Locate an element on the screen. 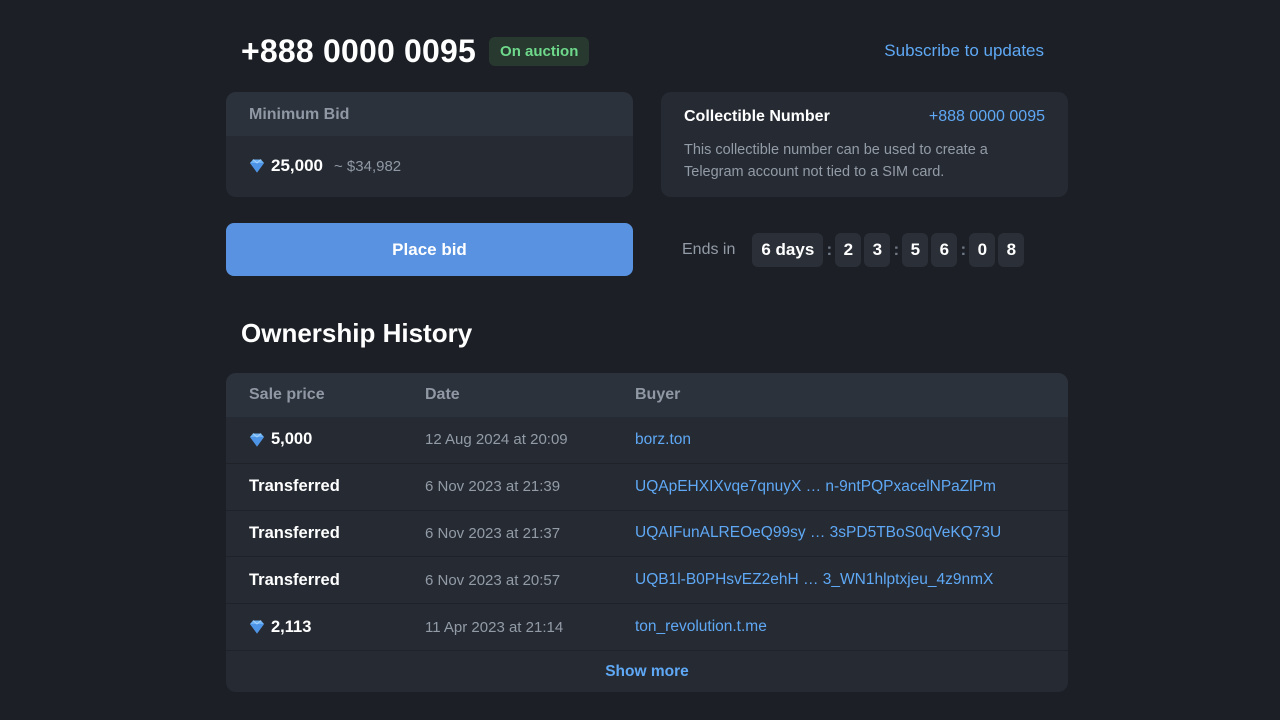 The image size is (1280, 720). column-sale-price: Sale price is located at coordinates (287, 394).